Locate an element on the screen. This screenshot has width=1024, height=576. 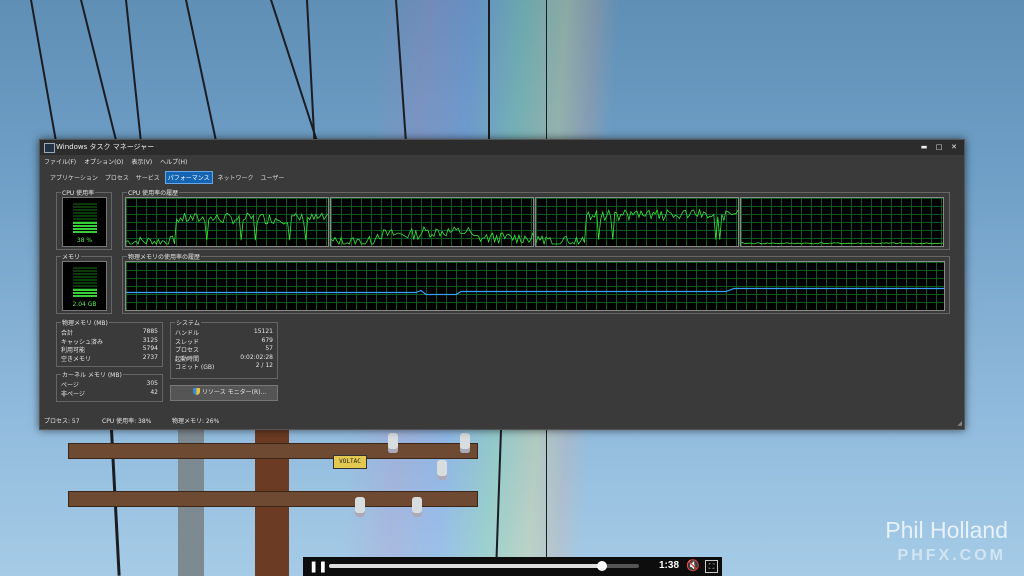
minimize-button: ▬ is located at coordinates (924, 147).